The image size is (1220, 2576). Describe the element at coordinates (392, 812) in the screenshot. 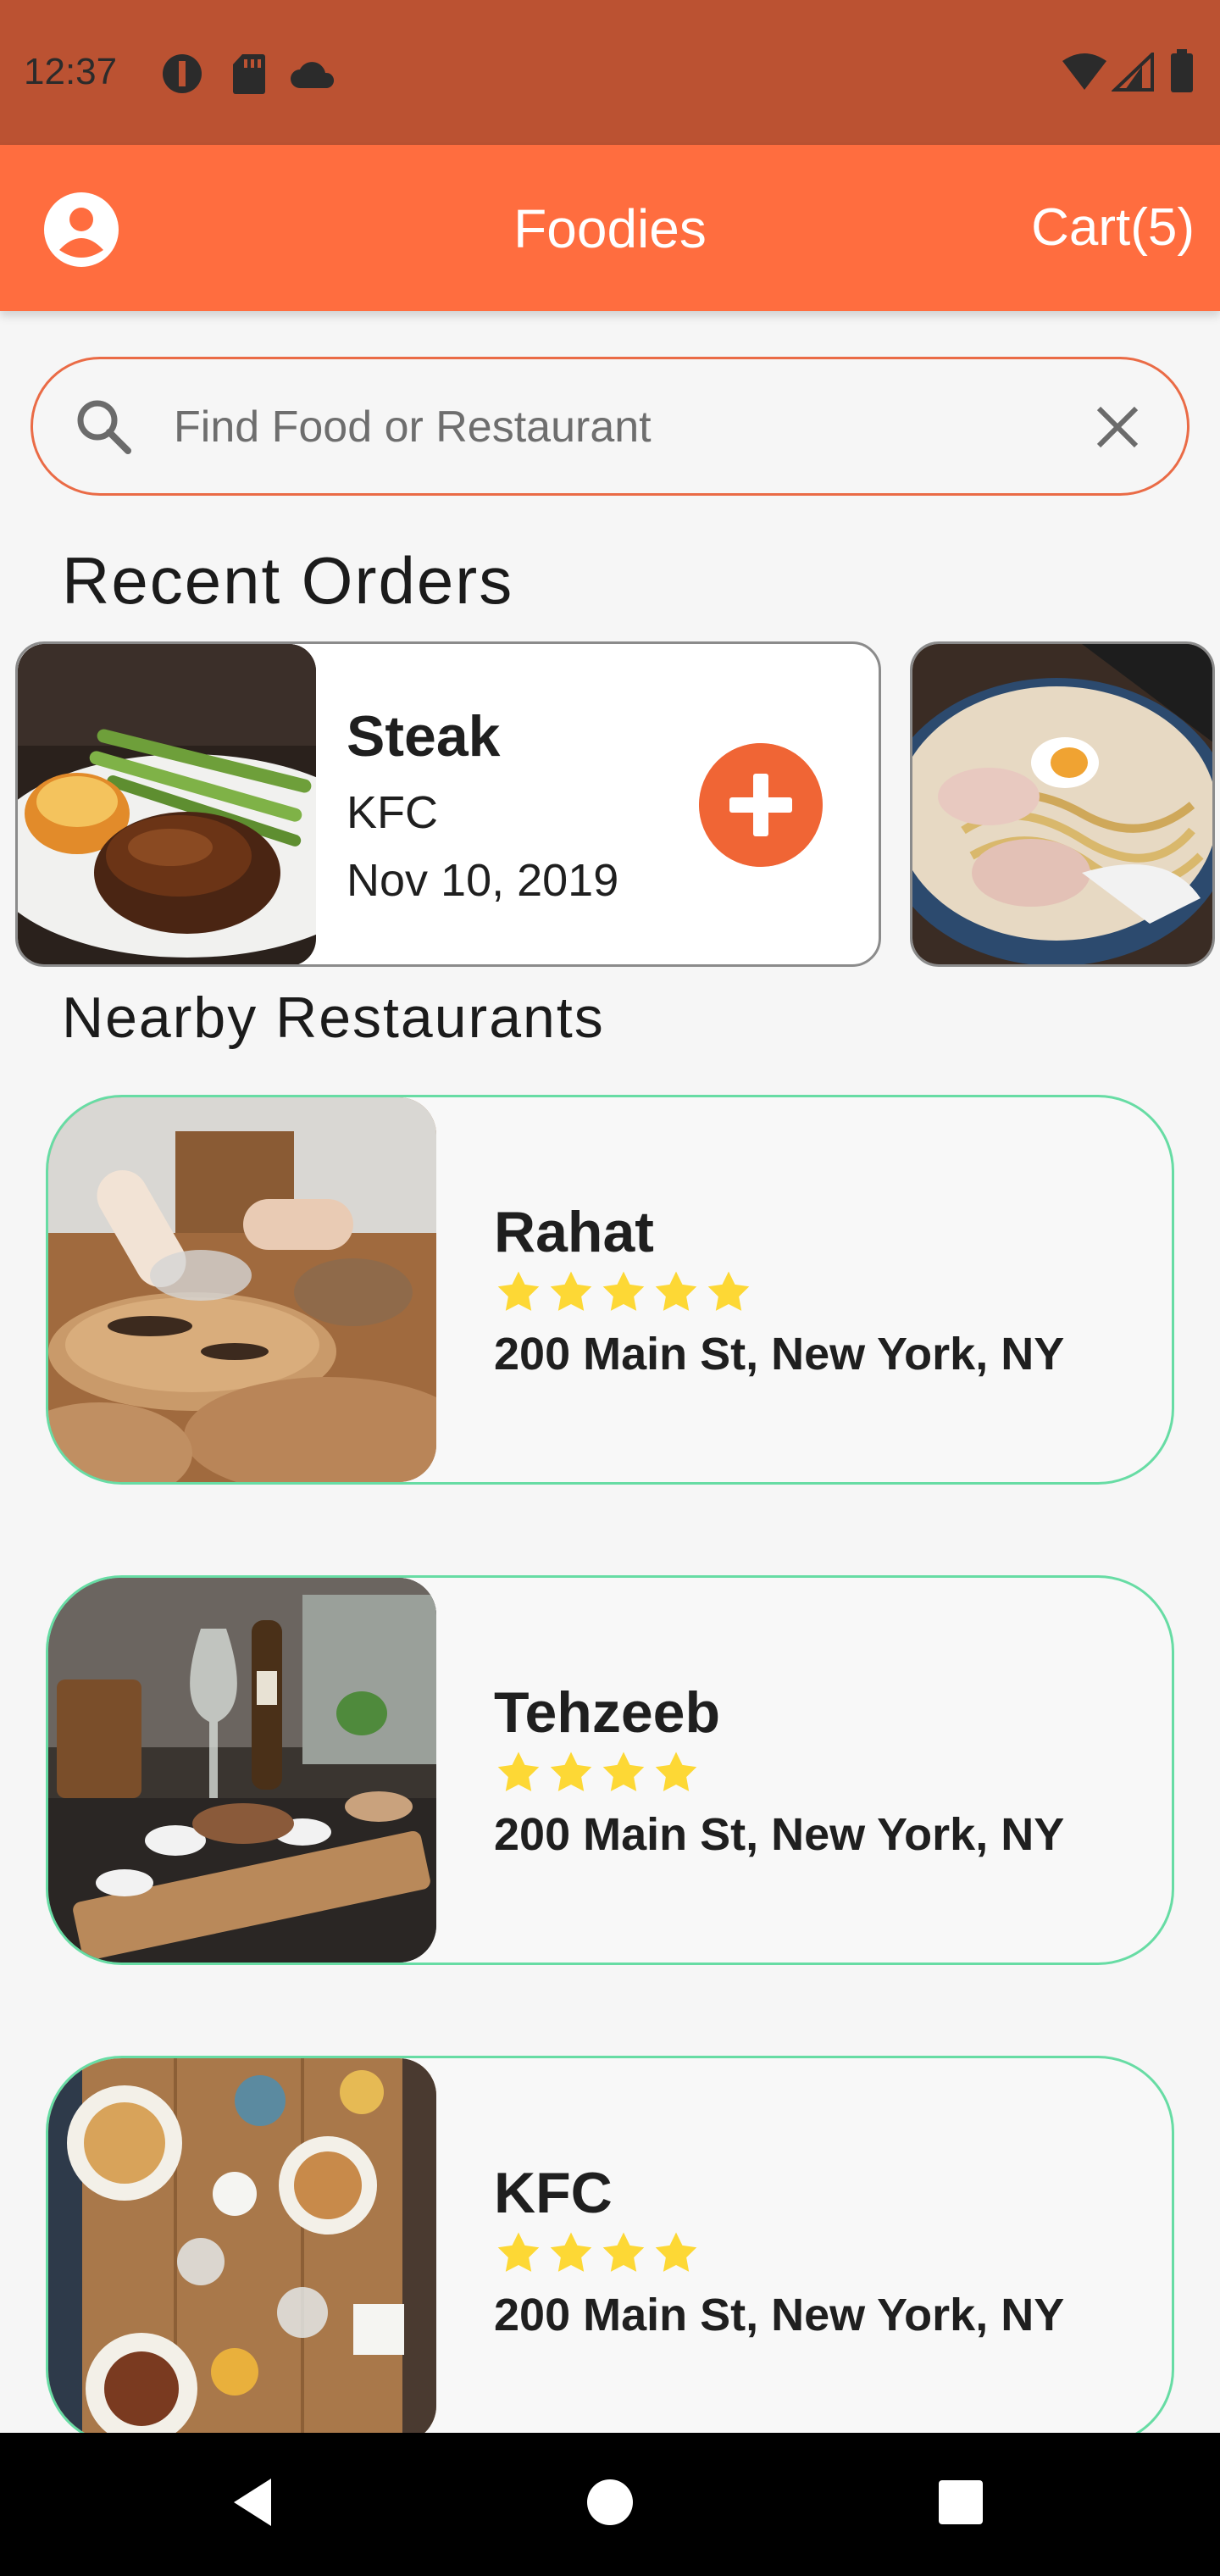

I see `order-restaurant: KFC` at that location.